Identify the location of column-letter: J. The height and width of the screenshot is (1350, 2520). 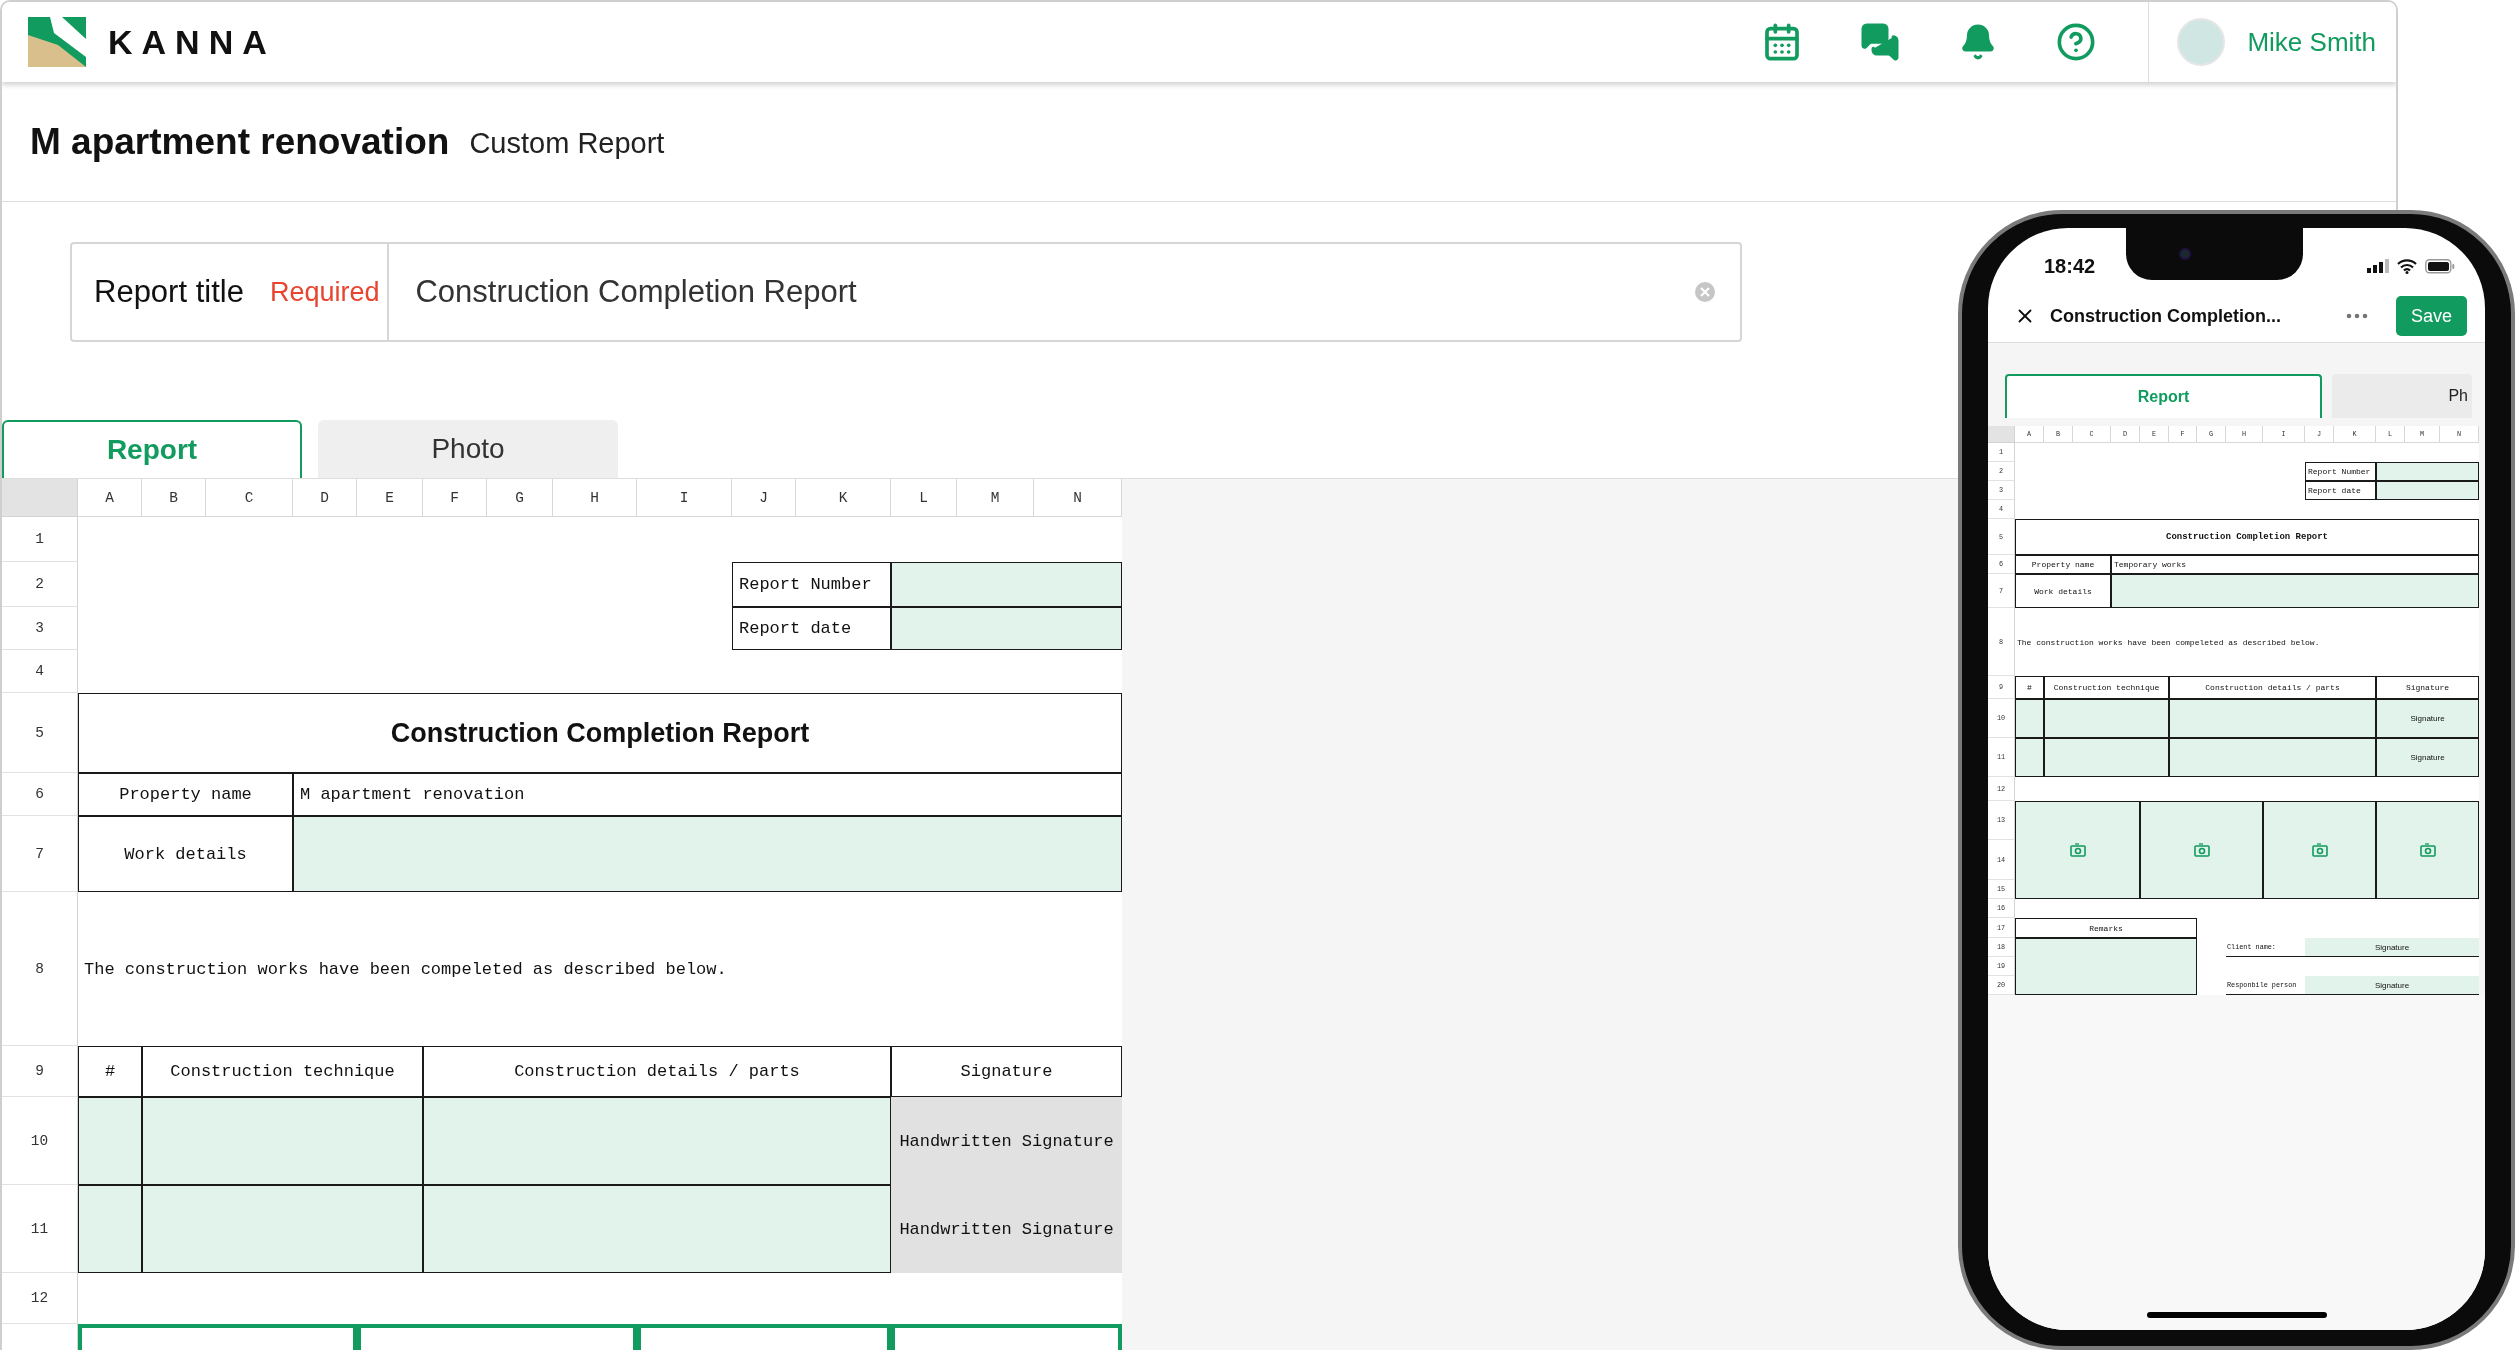
(764, 498).